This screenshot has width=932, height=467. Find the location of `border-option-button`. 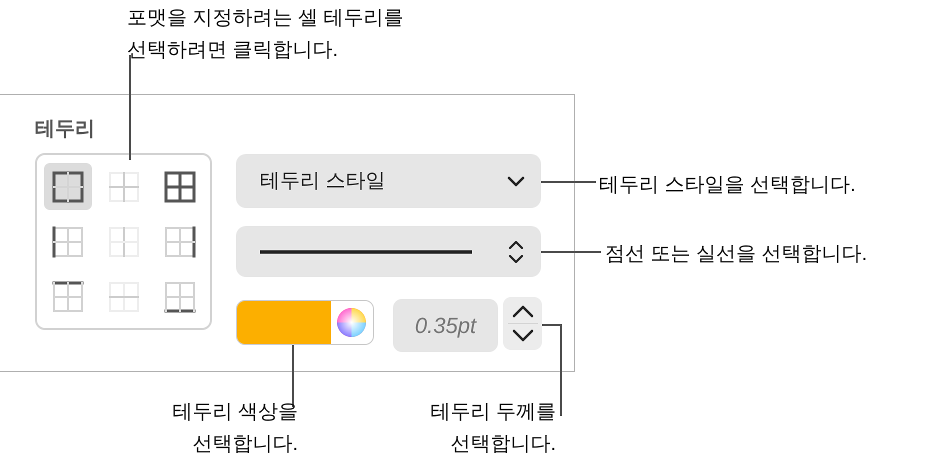

border-option-button is located at coordinates (68, 186).